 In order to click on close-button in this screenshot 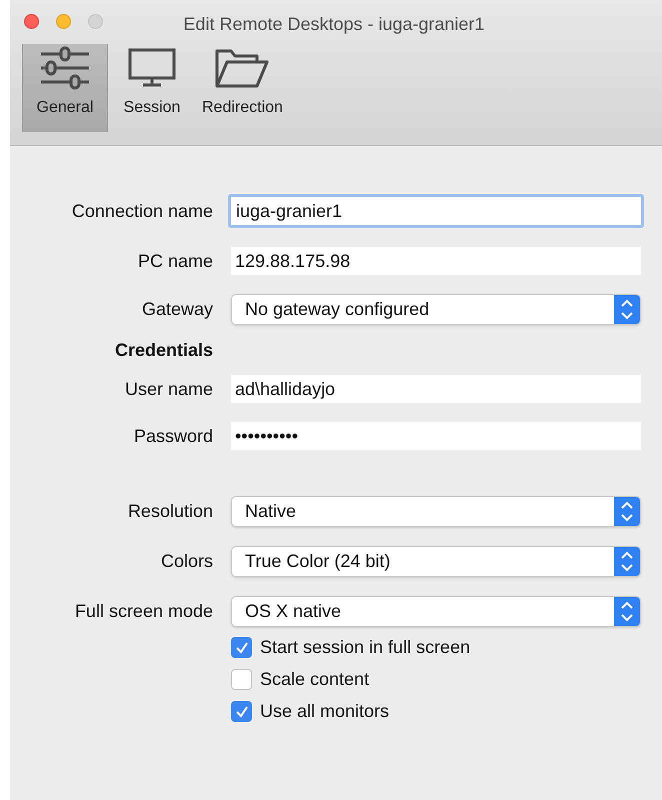, I will do `click(31, 21)`.